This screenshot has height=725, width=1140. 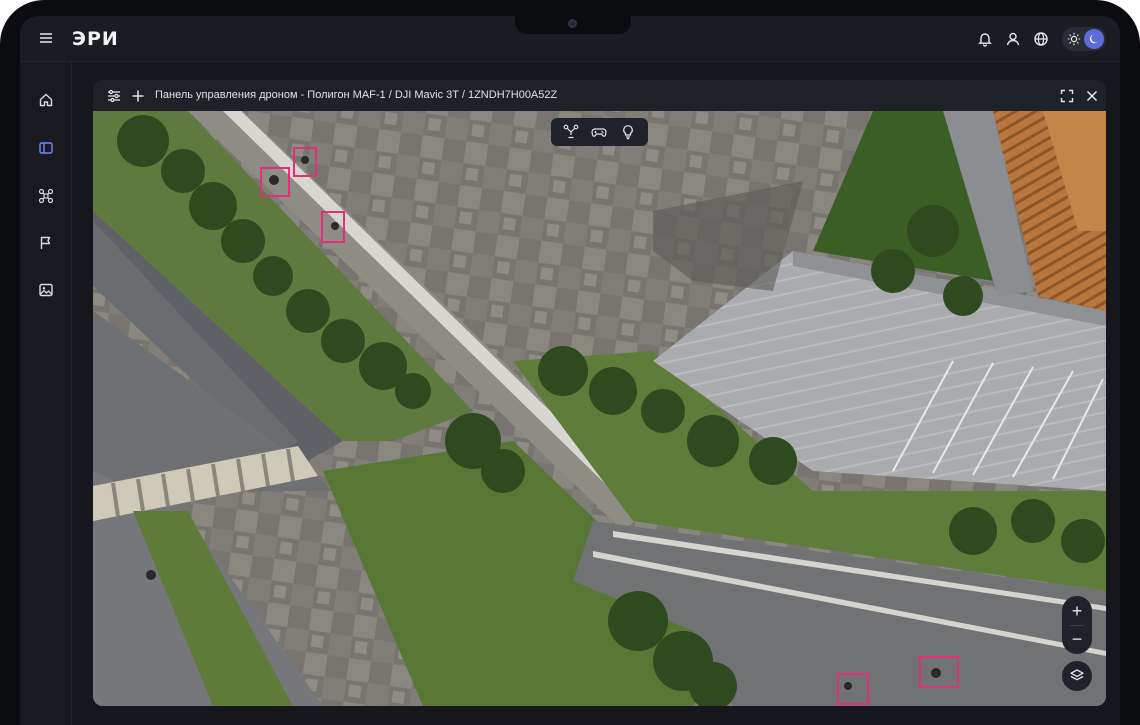 I want to click on sidebar, so click(x=46, y=393).